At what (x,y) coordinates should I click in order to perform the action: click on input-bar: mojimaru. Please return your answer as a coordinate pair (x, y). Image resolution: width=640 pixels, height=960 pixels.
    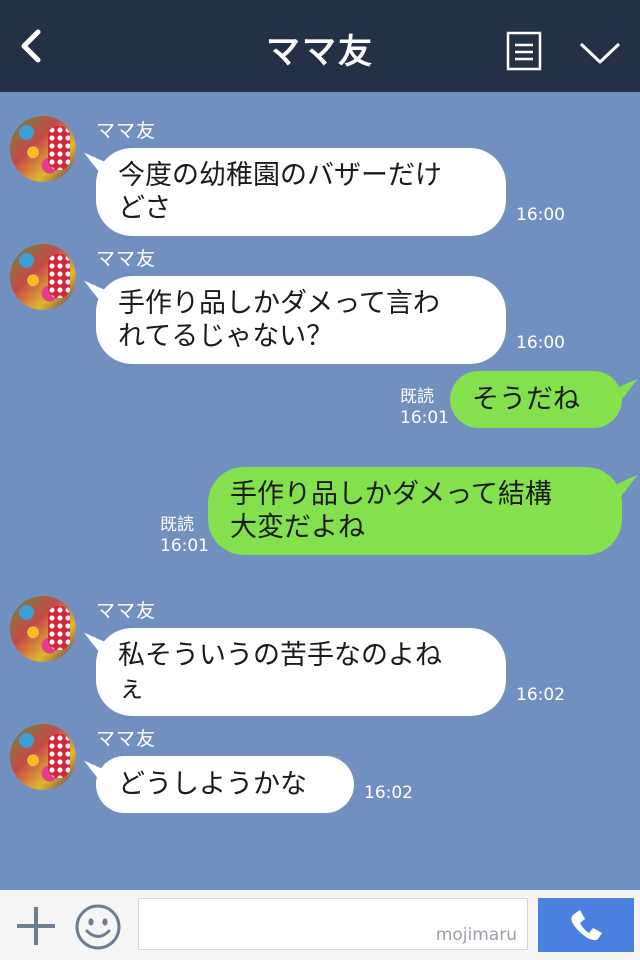
    Looking at the image, I should click on (320, 925).